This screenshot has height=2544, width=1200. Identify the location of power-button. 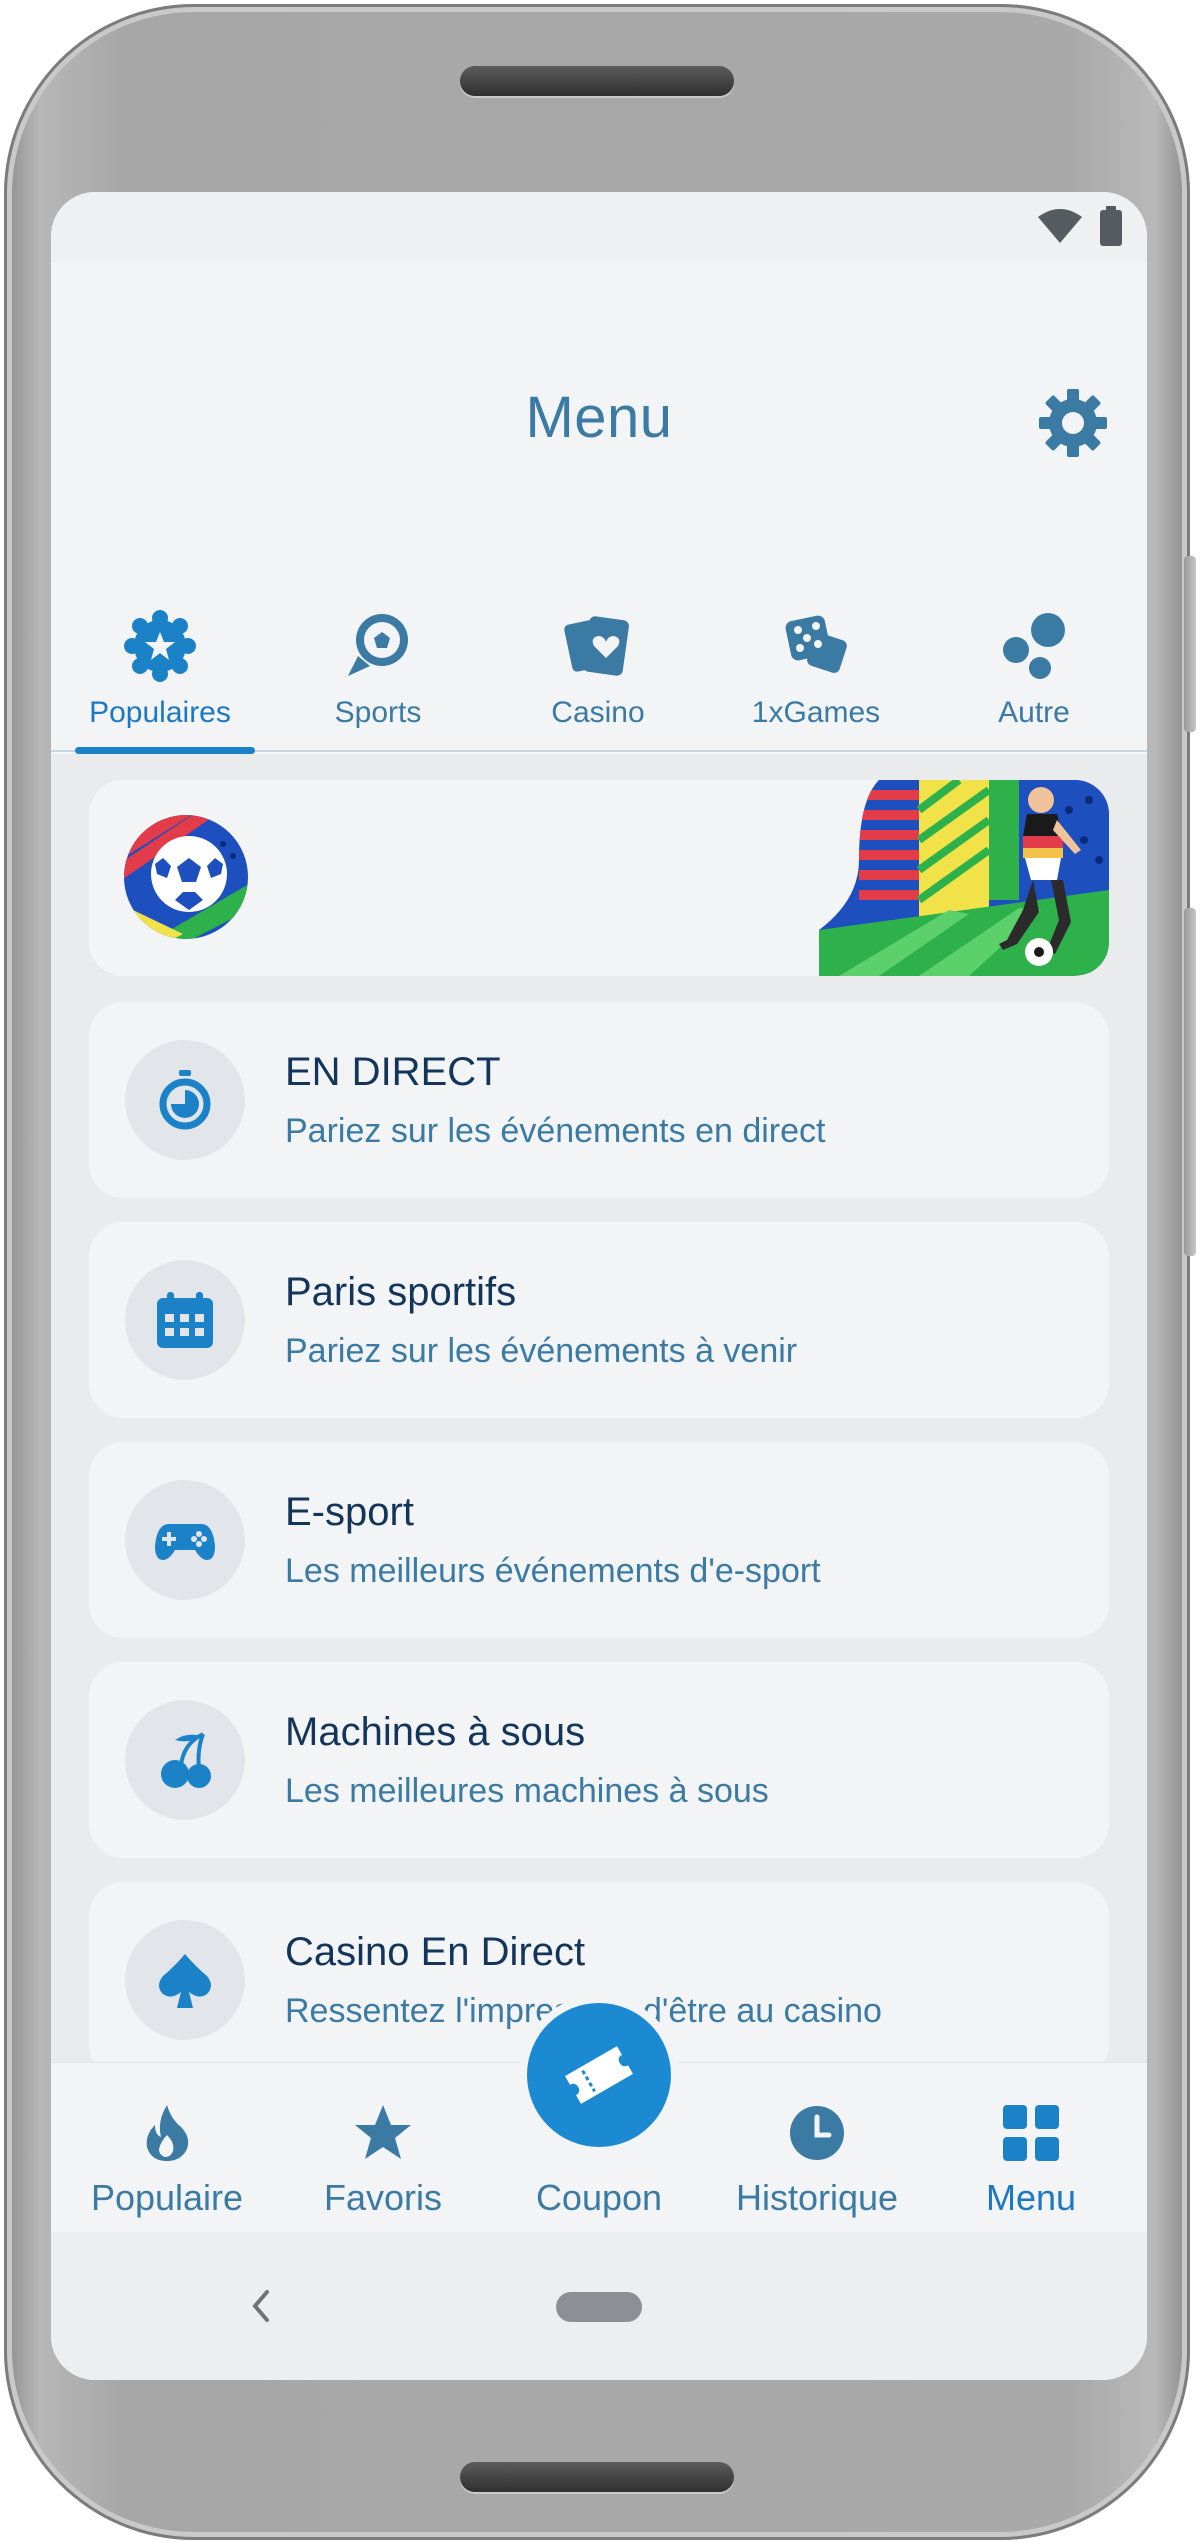
(1190, 1082).